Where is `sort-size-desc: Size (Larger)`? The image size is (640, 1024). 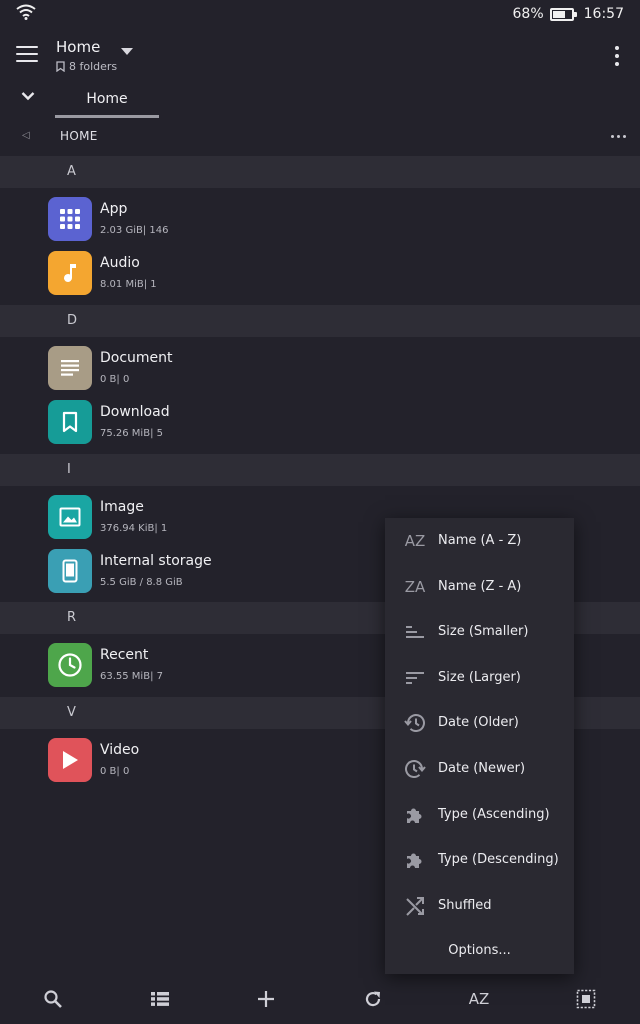 sort-size-desc: Size (Larger) is located at coordinates (479, 678).